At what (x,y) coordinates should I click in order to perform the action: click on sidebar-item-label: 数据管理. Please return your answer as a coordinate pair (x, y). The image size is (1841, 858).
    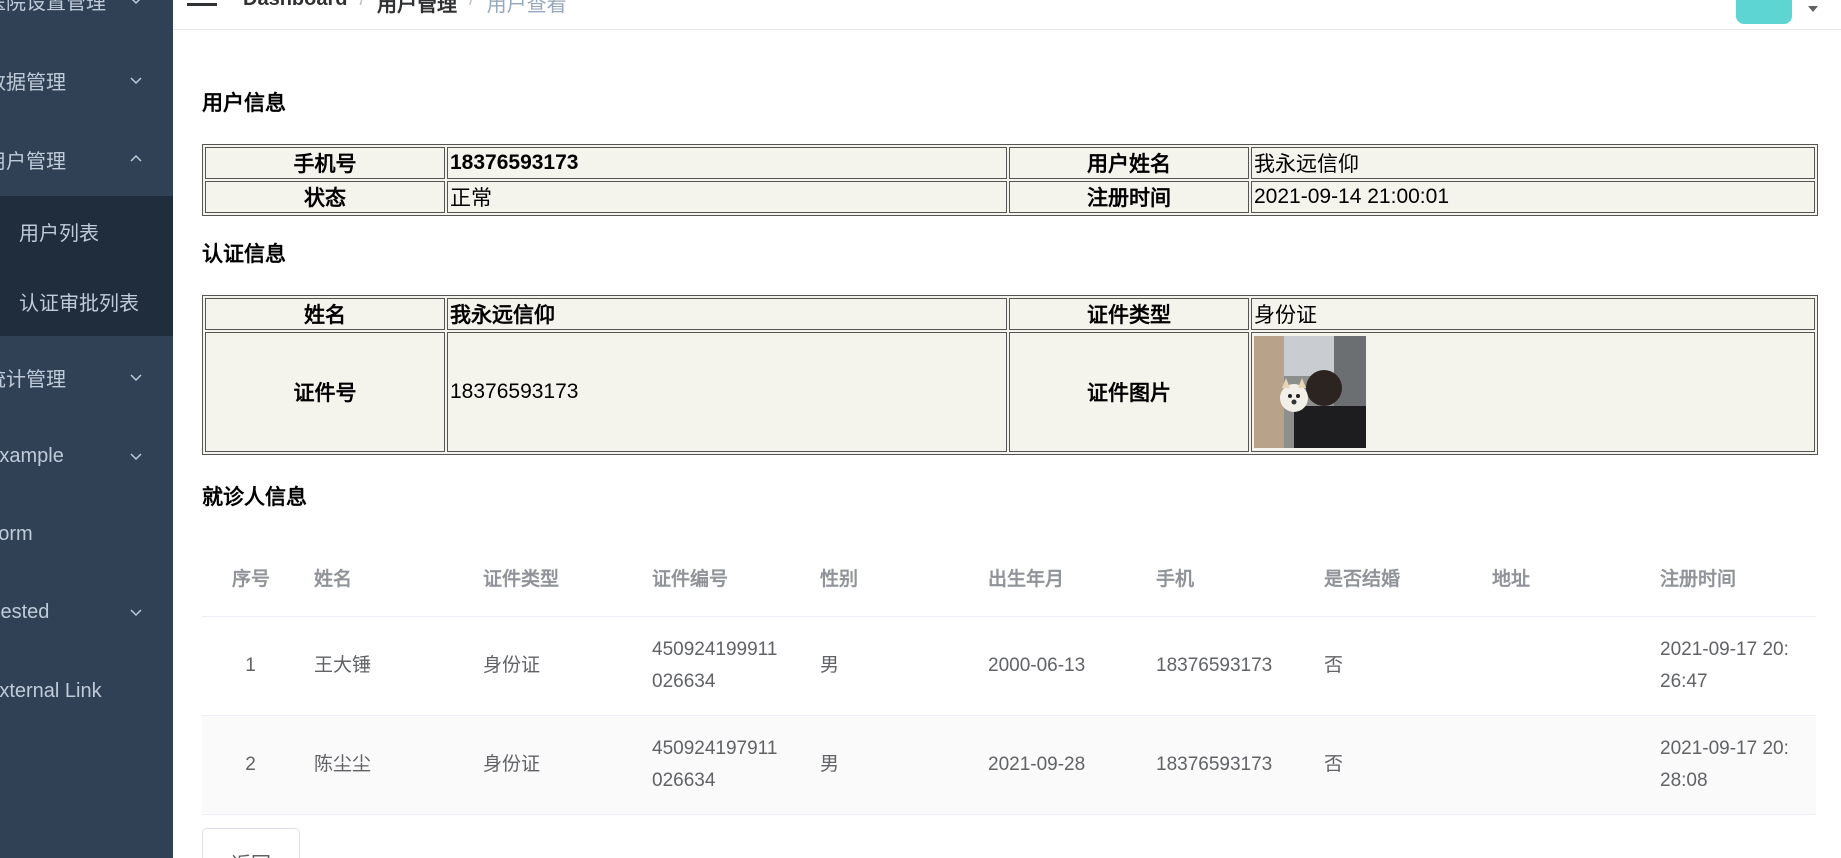
    Looking at the image, I should click on (33, 82).